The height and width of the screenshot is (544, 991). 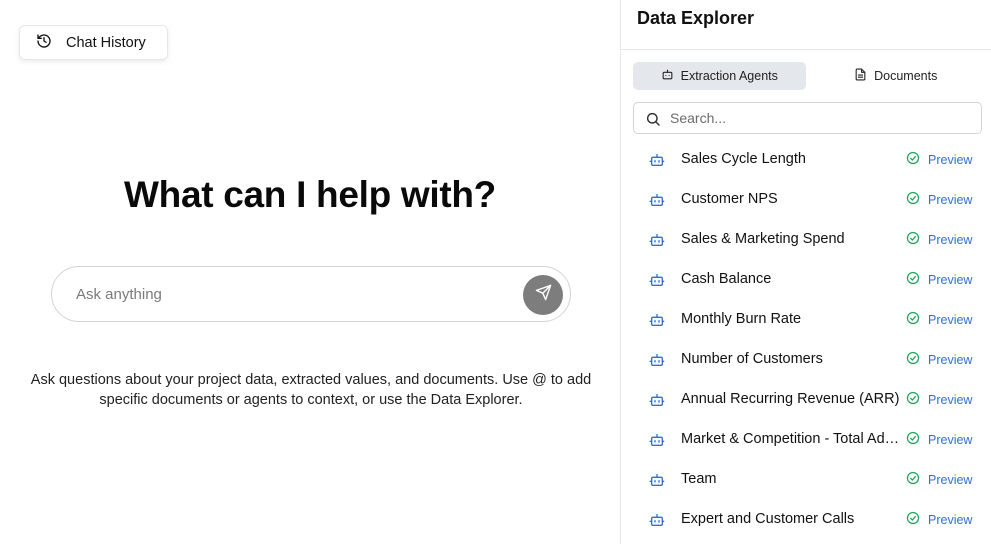 What do you see at coordinates (806, 320) in the screenshot?
I see `list-item: Monthly Burn Rate Preview` at bounding box center [806, 320].